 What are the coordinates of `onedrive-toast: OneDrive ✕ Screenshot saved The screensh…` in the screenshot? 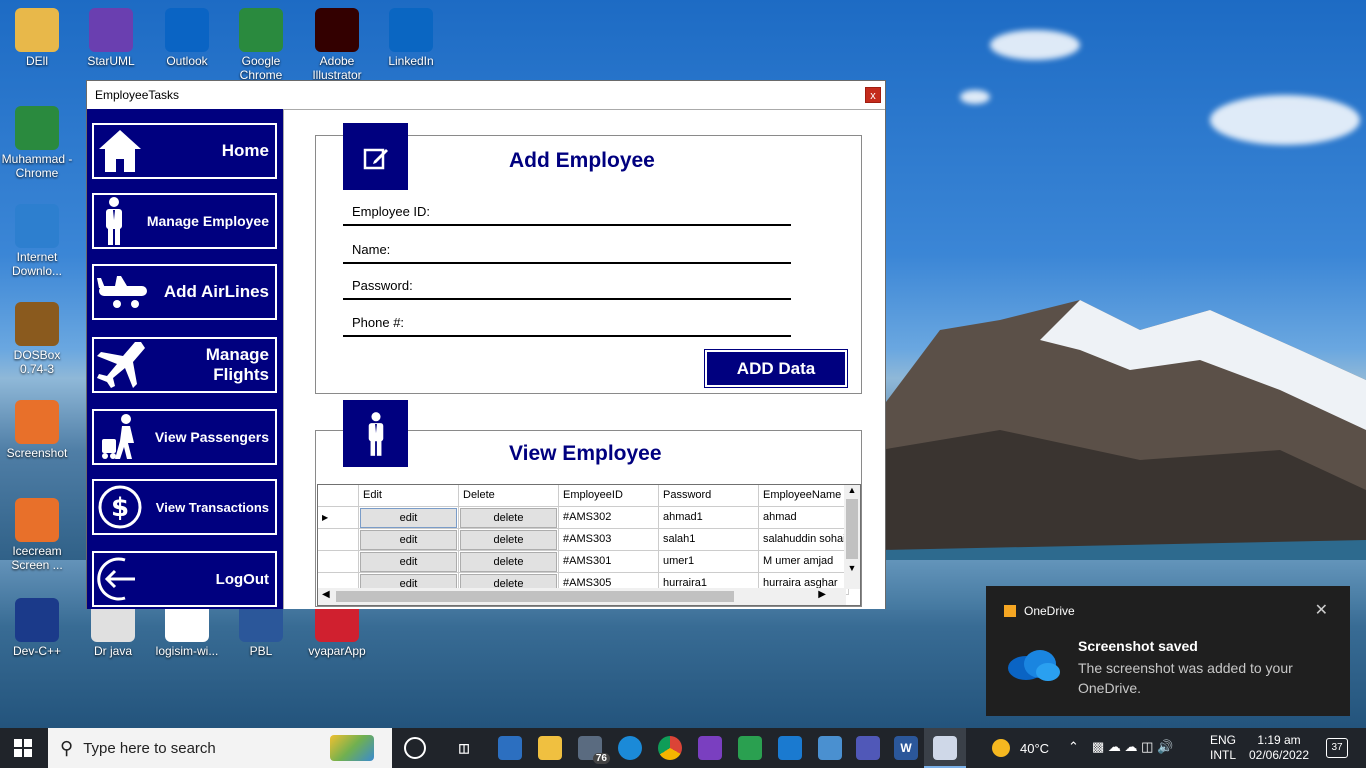 It's located at (1168, 651).